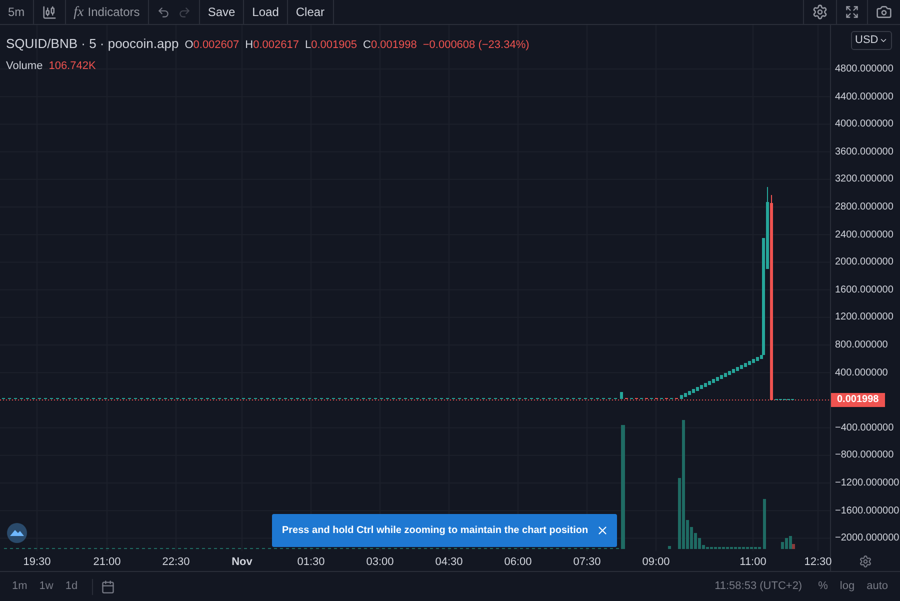 The height and width of the screenshot is (601, 900). I want to click on toolbar-button: Load, so click(266, 12).